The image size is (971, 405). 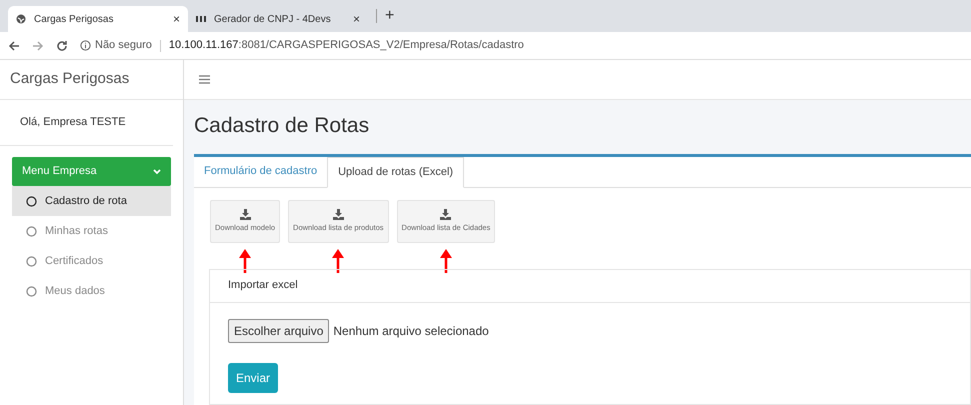 I want to click on browser-tab: Cargas Perigosas ×, so click(x=98, y=19).